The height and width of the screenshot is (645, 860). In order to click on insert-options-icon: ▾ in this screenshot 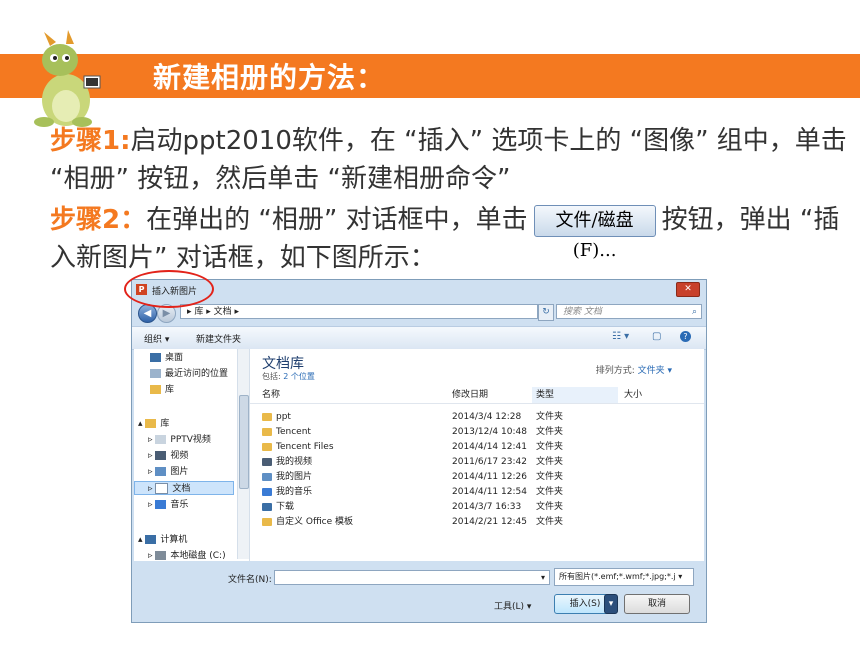, I will do `click(611, 604)`.